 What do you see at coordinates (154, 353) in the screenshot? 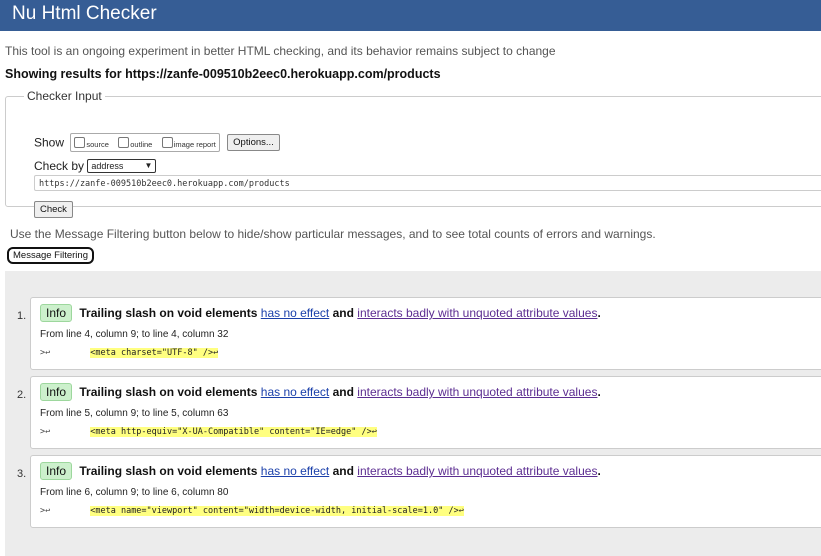
I see `highlighted-code: <meta charset="UTF-8" />↩` at bounding box center [154, 353].